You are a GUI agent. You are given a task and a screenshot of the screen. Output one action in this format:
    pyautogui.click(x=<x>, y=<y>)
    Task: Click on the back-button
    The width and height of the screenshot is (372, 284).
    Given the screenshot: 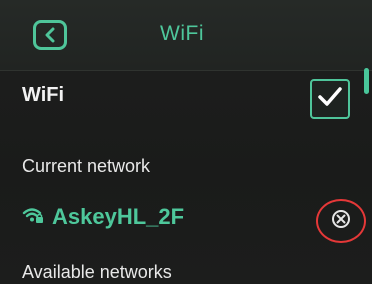 What is the action you would take?
    pyautogui.click(x=50, y=35)
    